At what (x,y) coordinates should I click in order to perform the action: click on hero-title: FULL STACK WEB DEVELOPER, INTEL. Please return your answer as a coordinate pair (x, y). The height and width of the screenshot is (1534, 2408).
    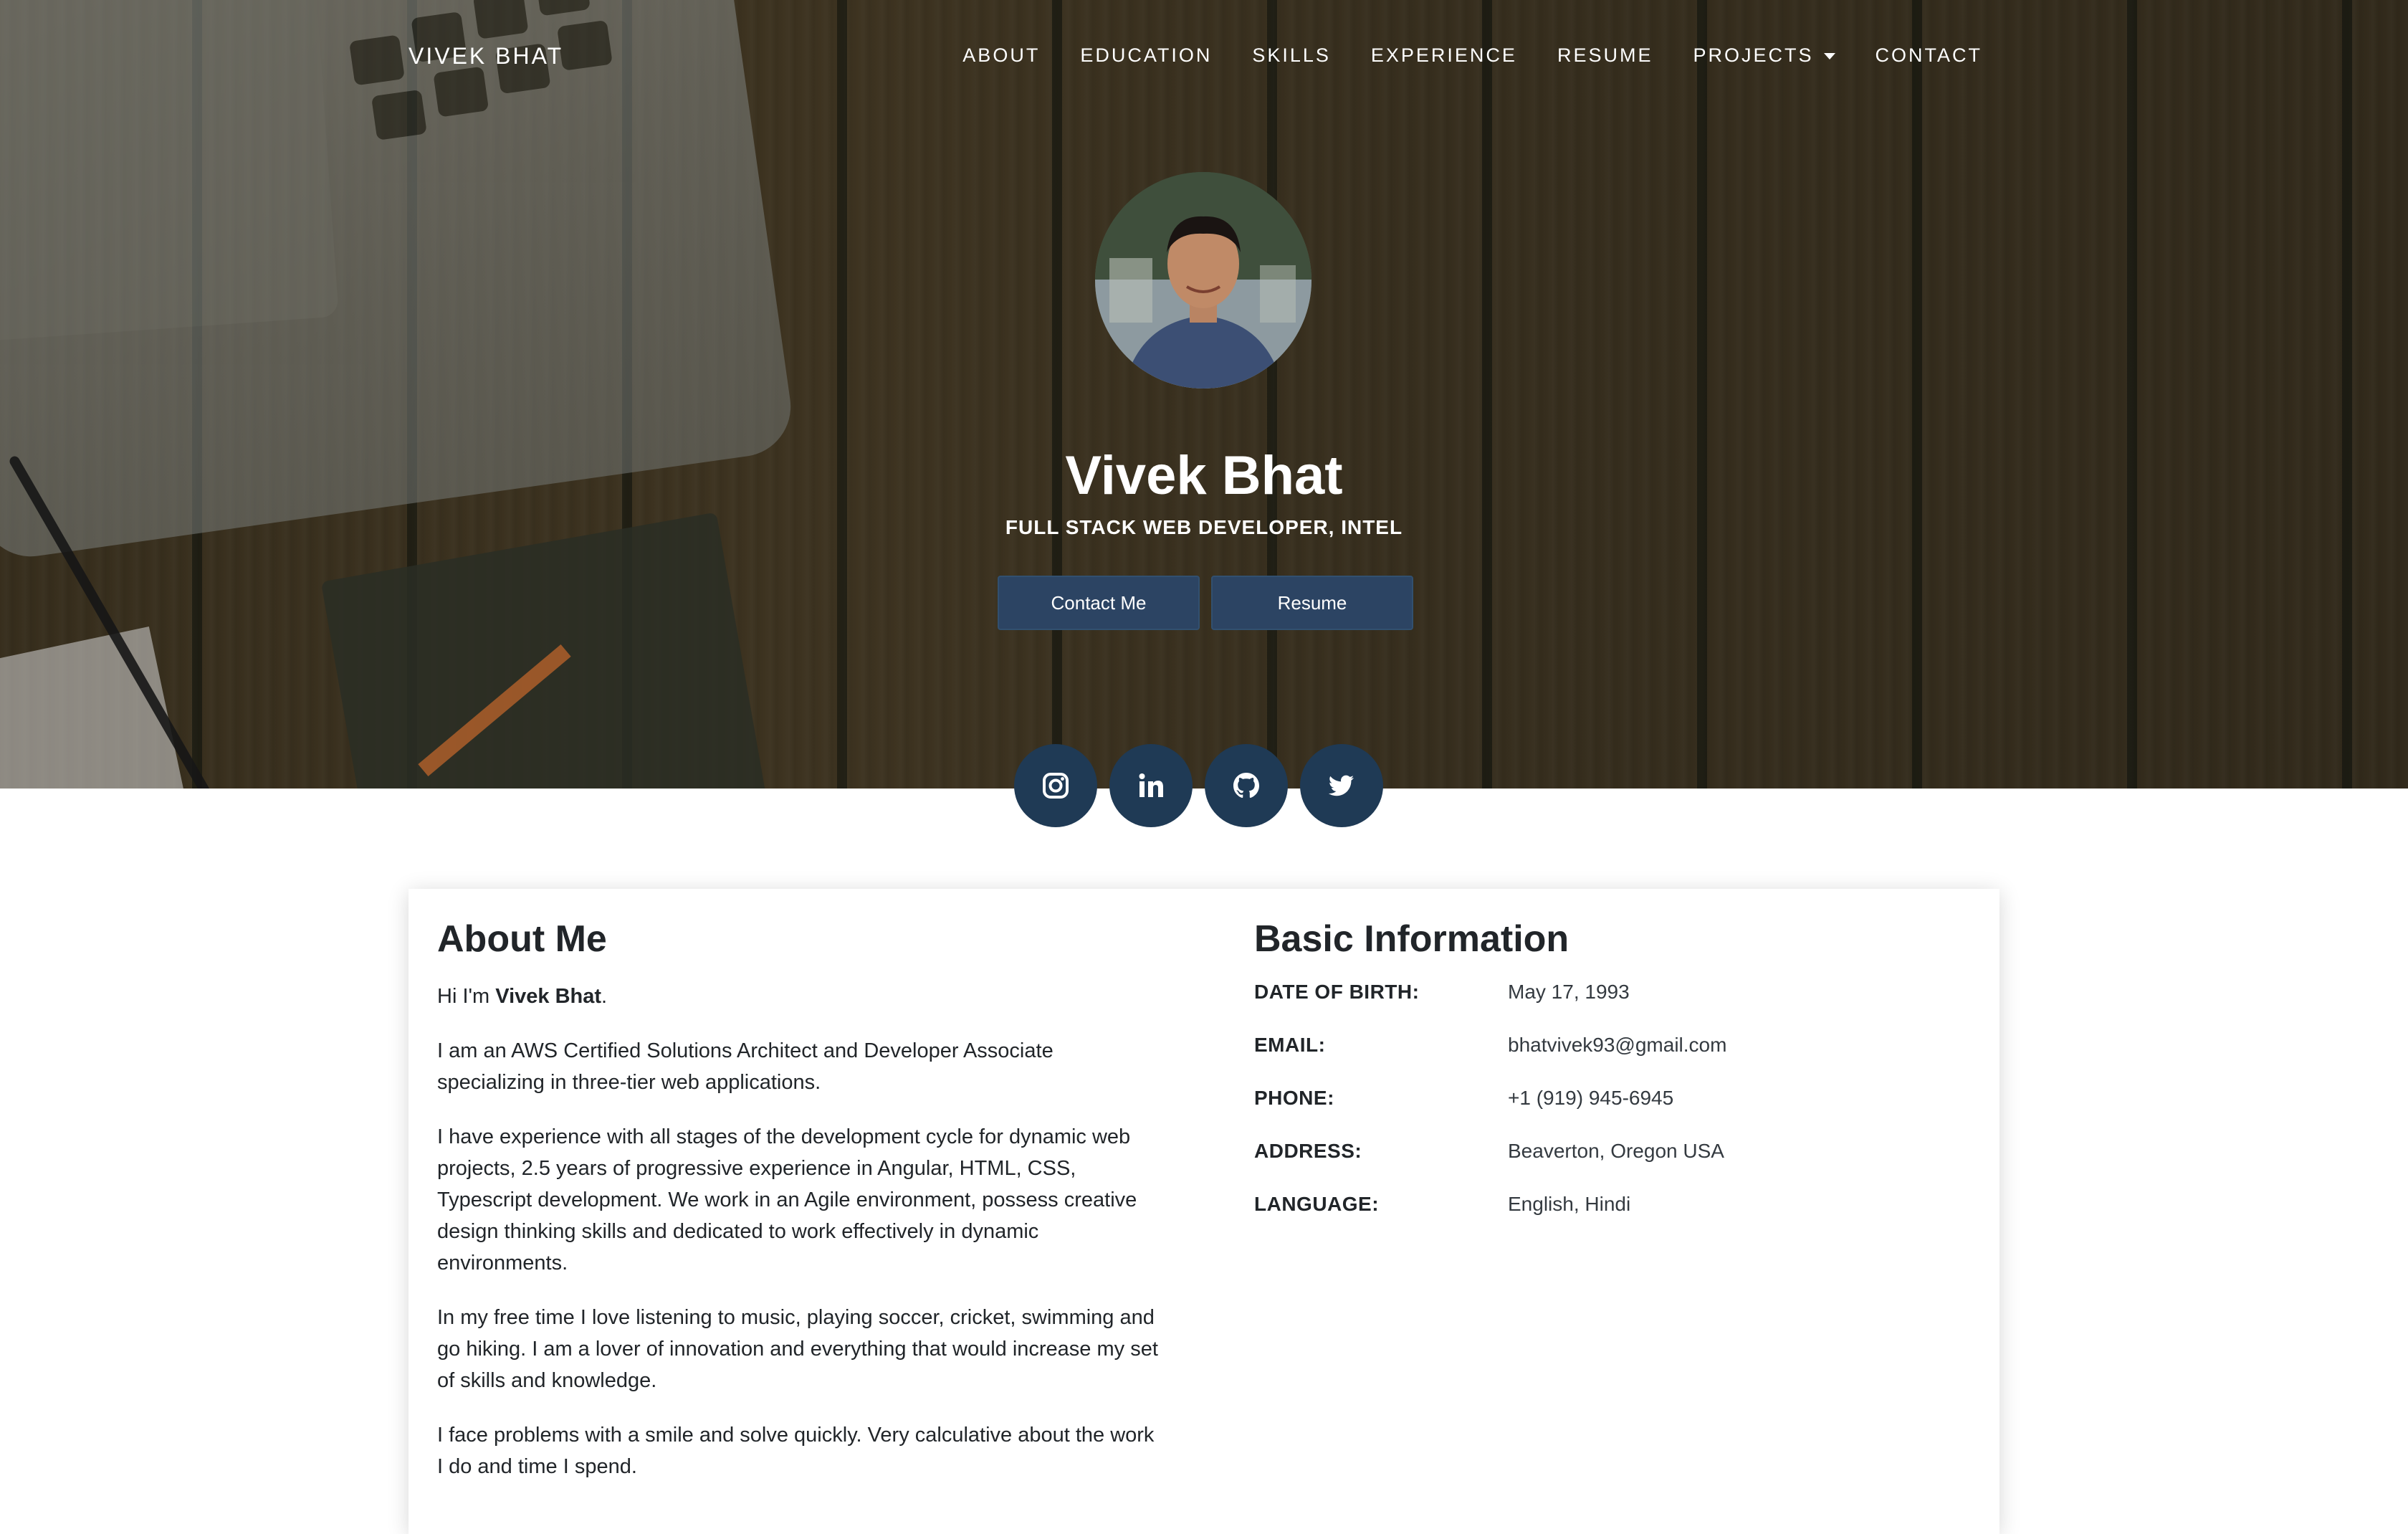
    Looking at the image, I should click on (1204, 527).